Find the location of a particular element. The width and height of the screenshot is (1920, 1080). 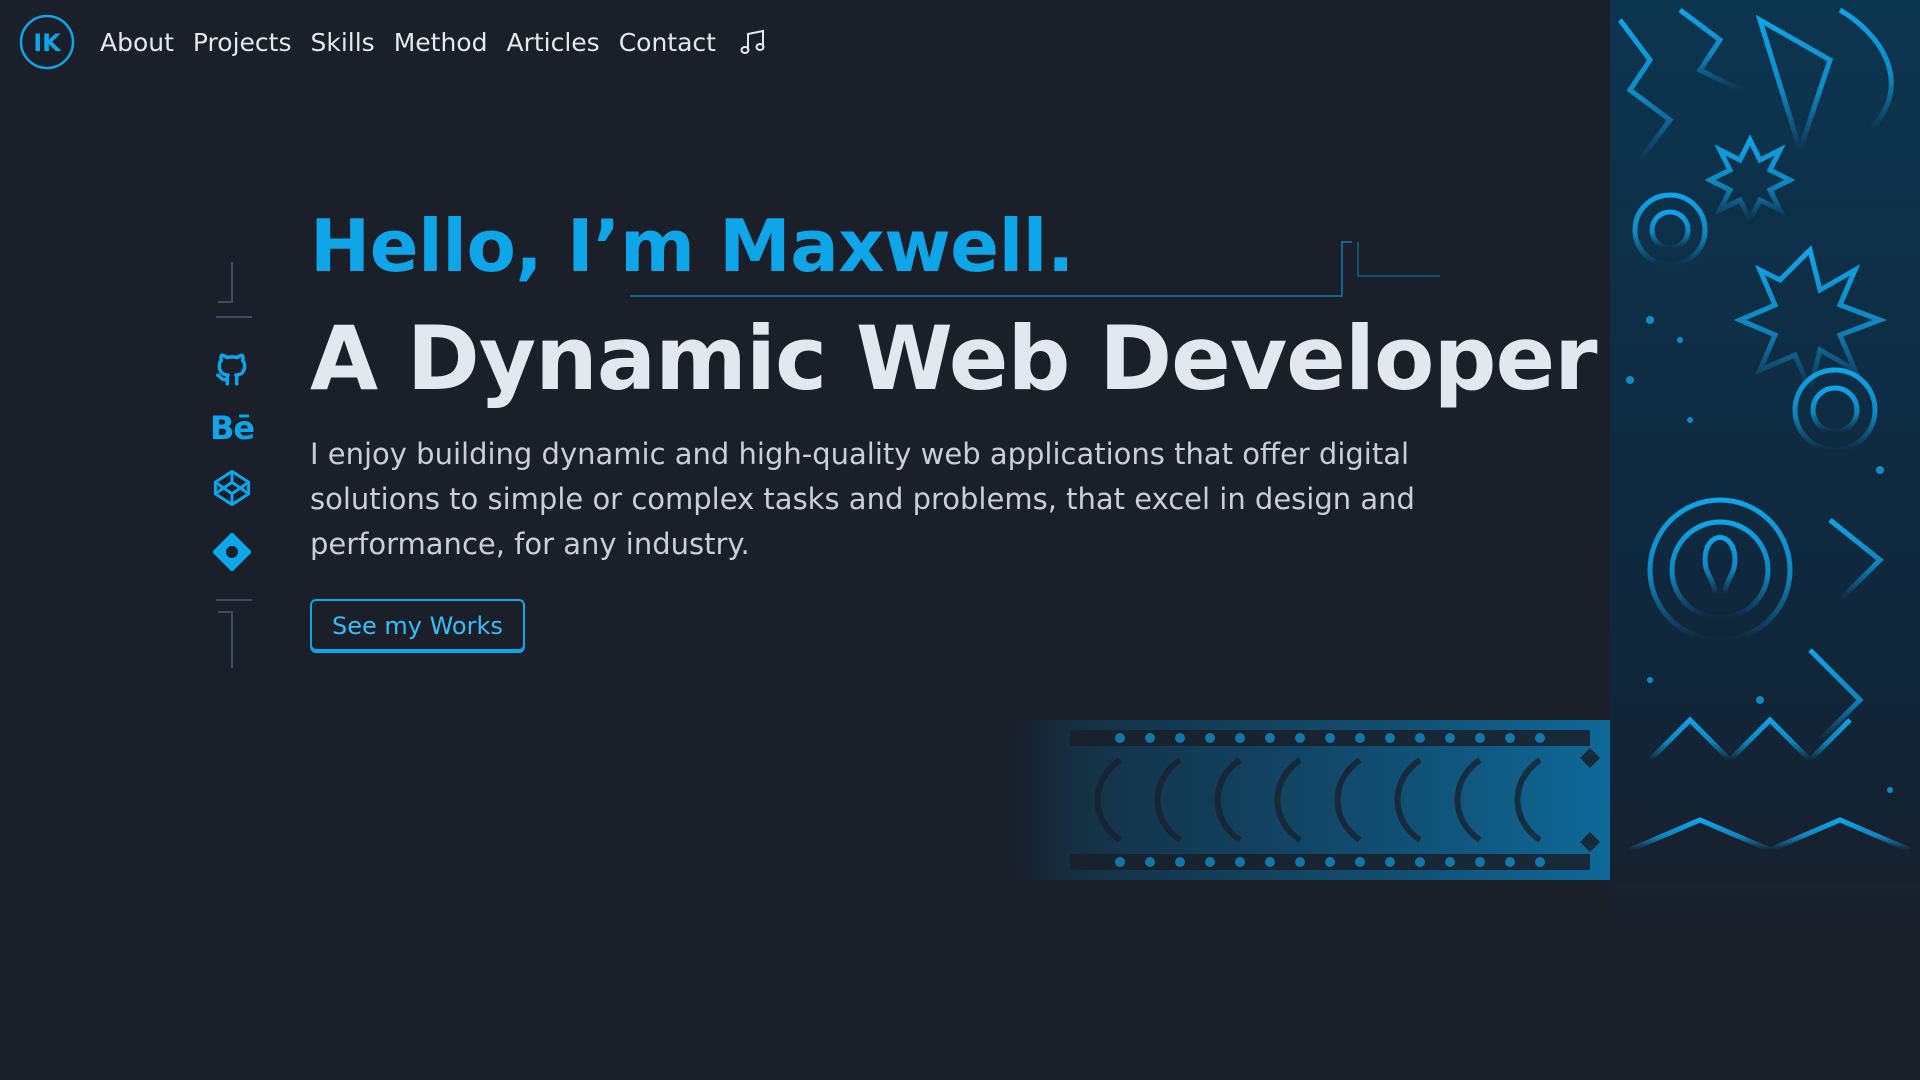

bestmotion-link is located at coordinates (232, 552).